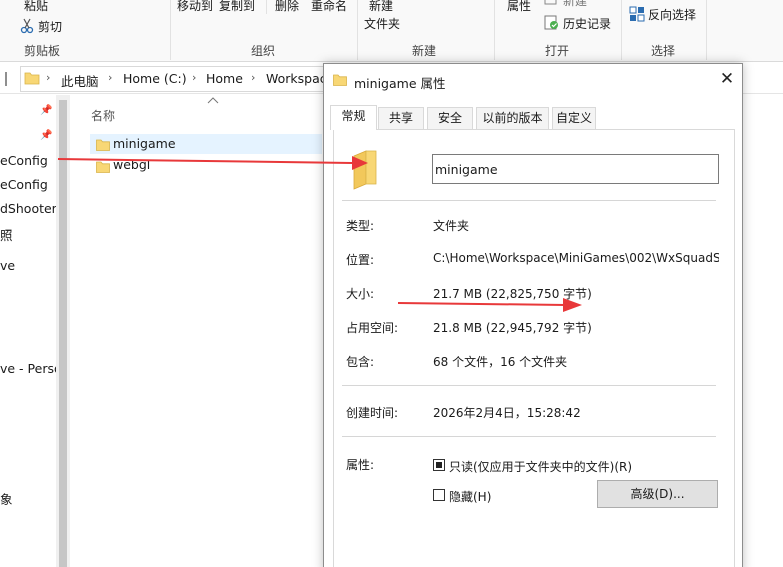 The width and height of the screenshot is (783, 567). I want to click on move-to-button: 移动到, so click(195, 7).